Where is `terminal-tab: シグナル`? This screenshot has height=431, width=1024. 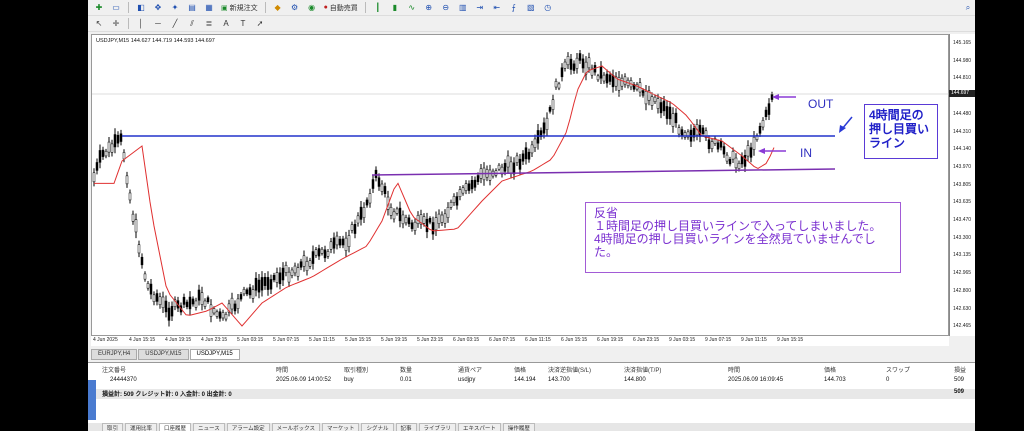 terminal-tab: シグナル is located at coordinates (377, 427).